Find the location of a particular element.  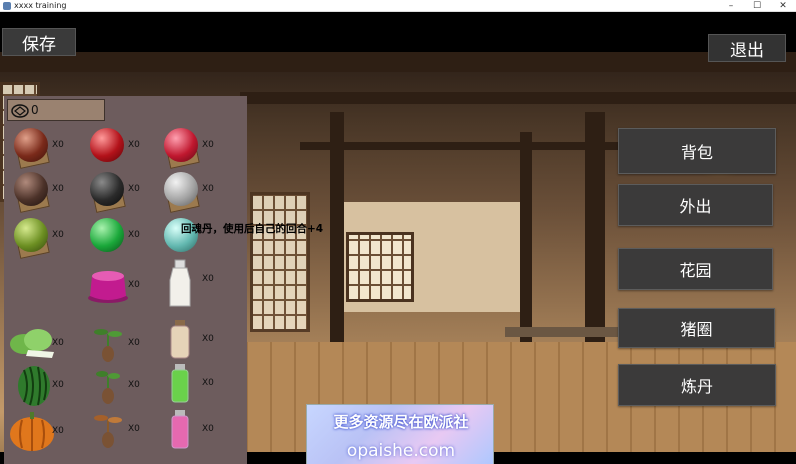

red-brown-orb-icon is located at coordinates (29, 146).